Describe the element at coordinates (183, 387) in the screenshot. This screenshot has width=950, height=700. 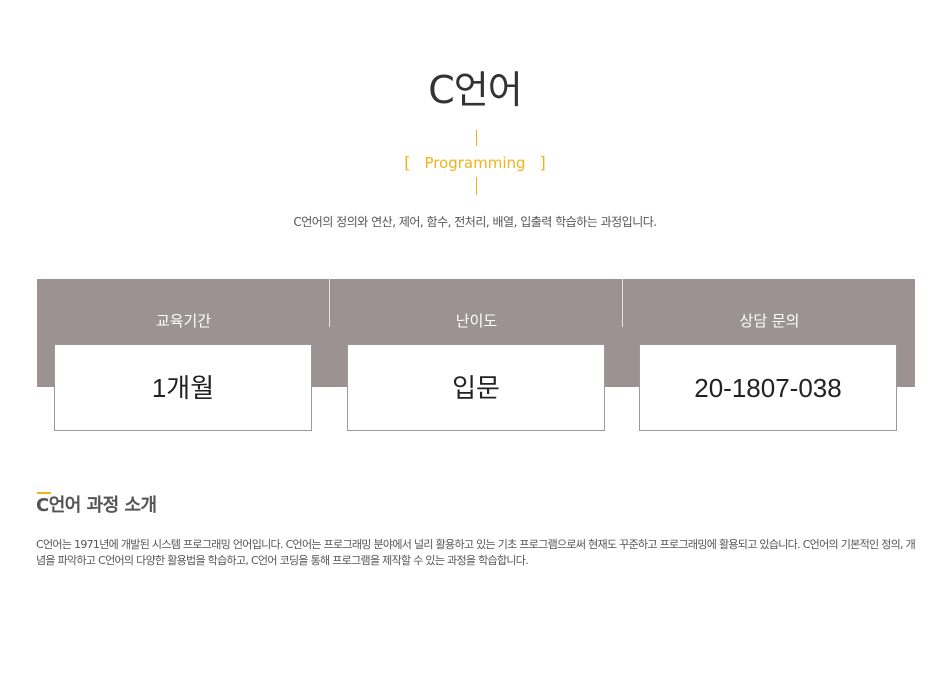
I see `info-value-duration: 1개월` at that location.